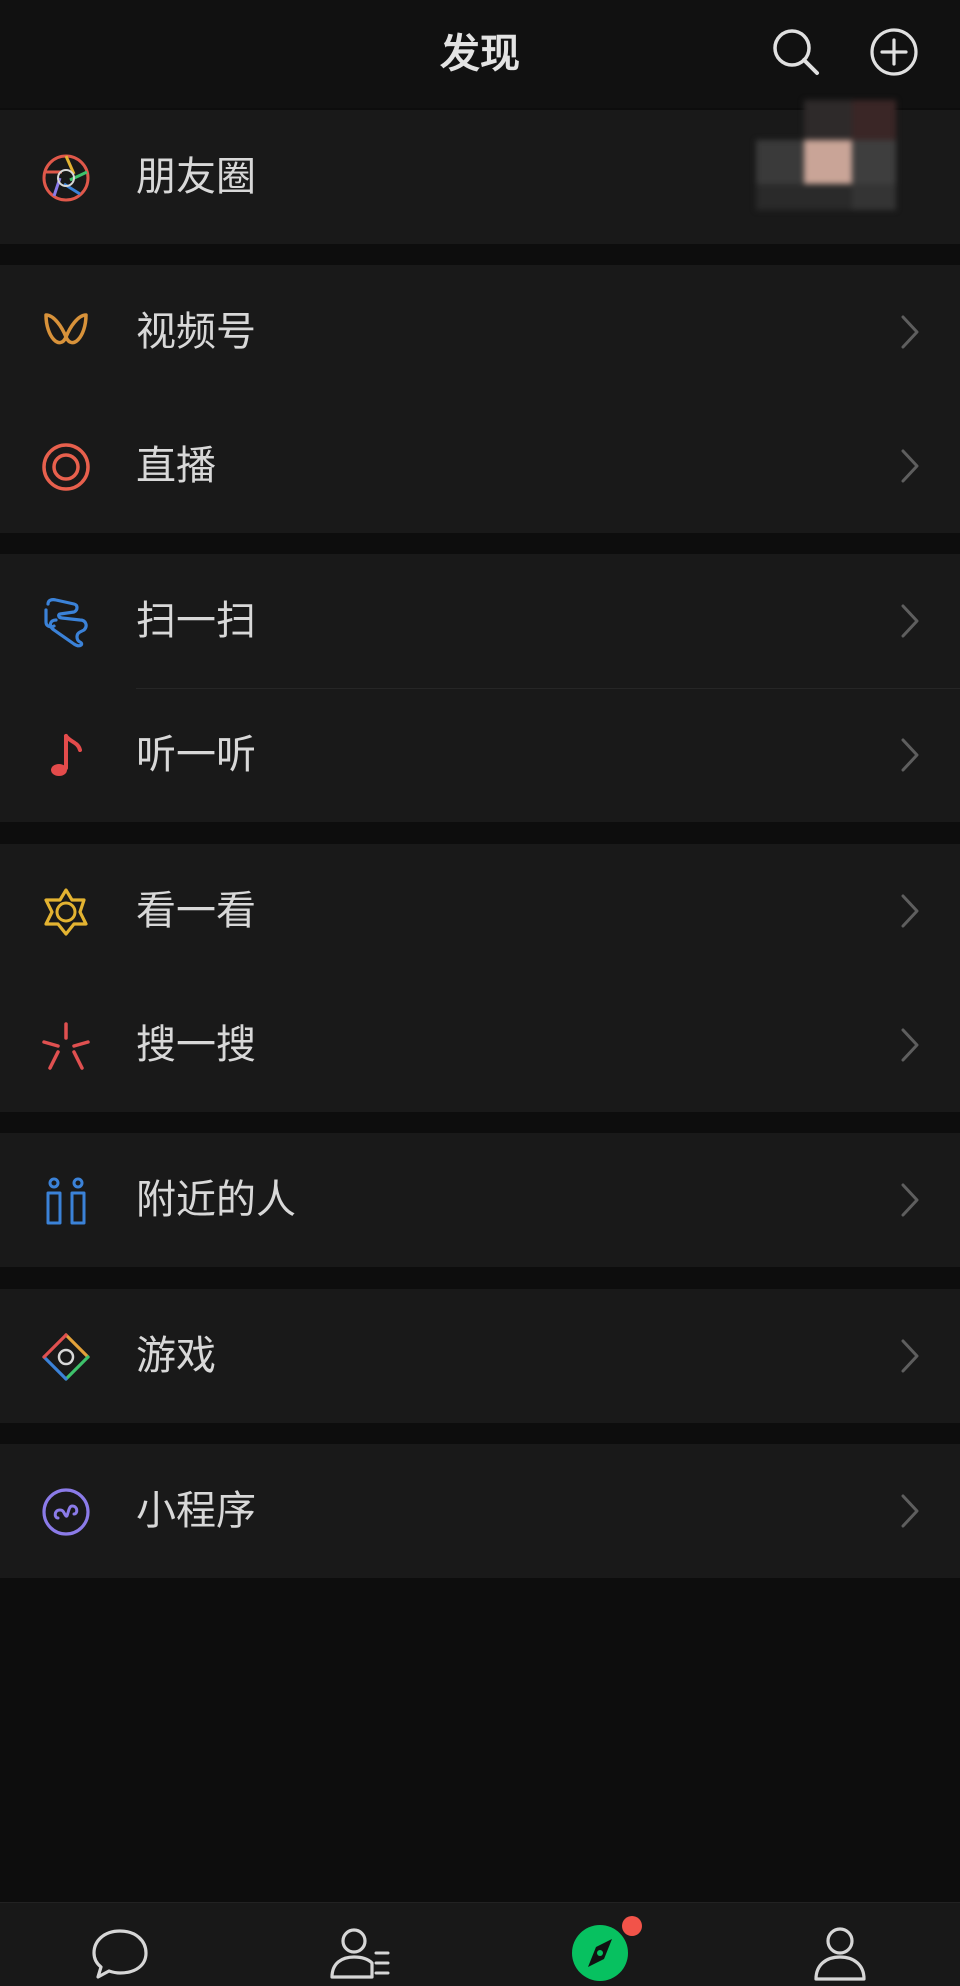  I want to click on group-games: 游戏, so click(480, 1356).